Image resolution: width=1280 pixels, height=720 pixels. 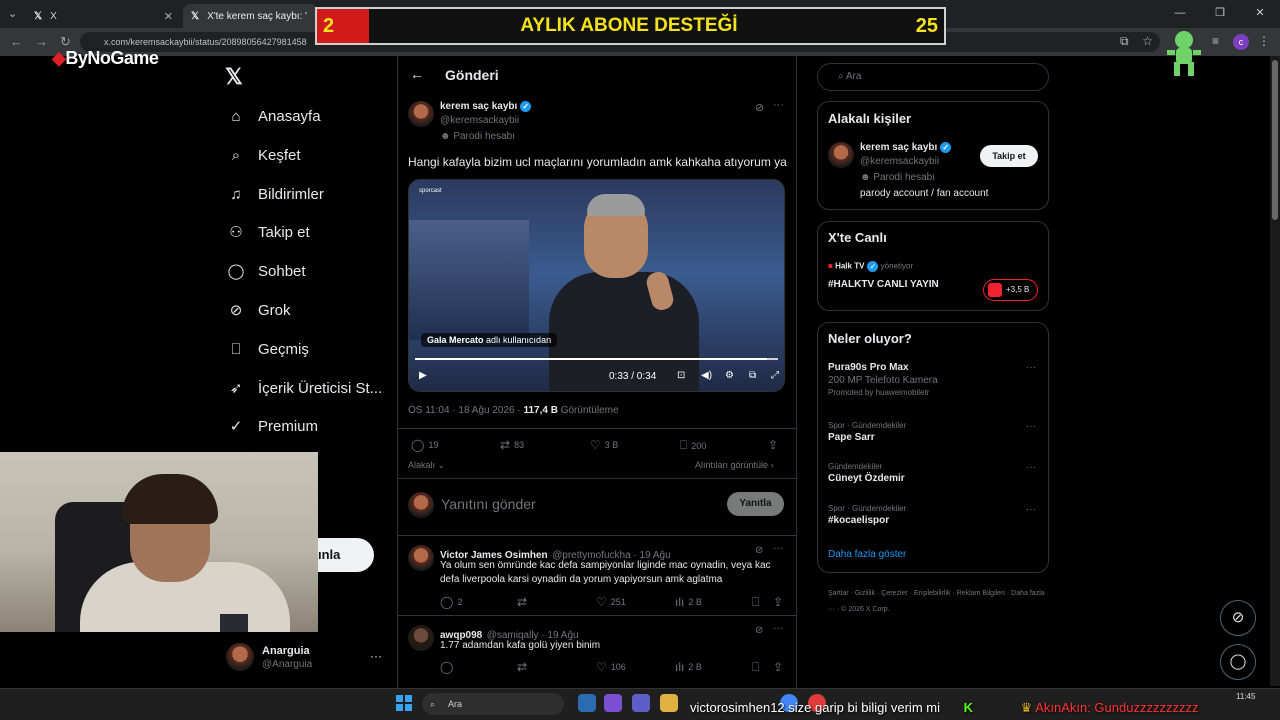 What do you see at coordinates (1238, 618) in the screenshot?
I see `grok-fab-icon: ⊘` at bounding box center [1238, 618].